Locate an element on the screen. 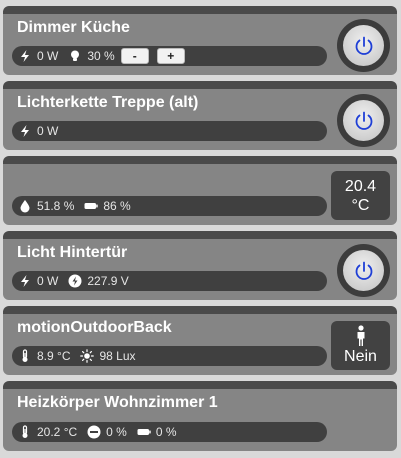  voltage-icon is located at coordinates (75, 281).